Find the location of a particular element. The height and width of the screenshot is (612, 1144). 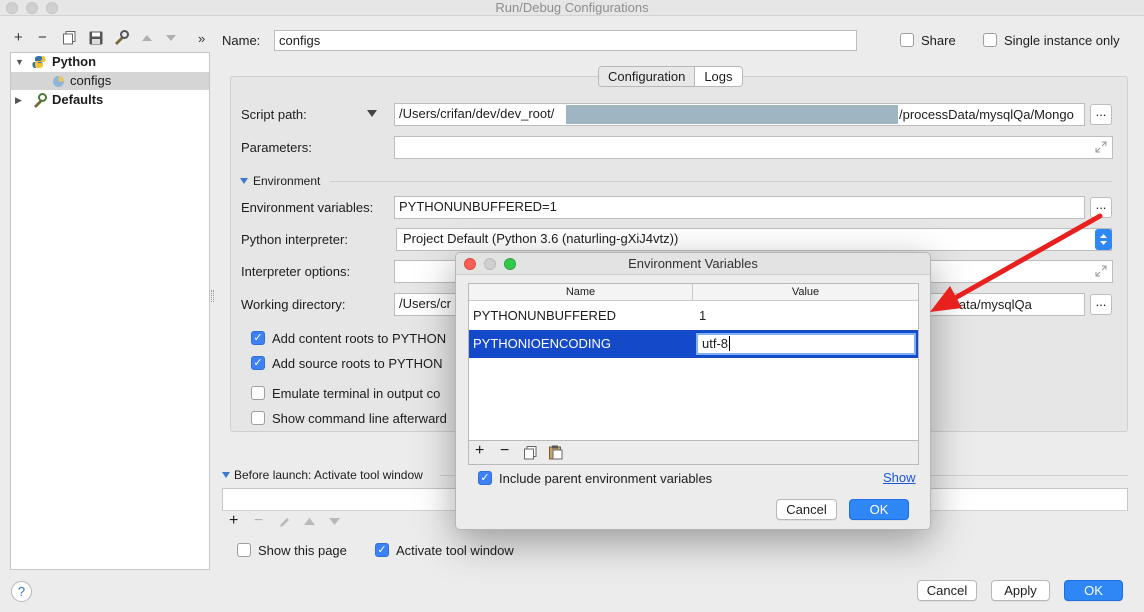

annotation-arrow-icon is located at coordinates (1016, 262).